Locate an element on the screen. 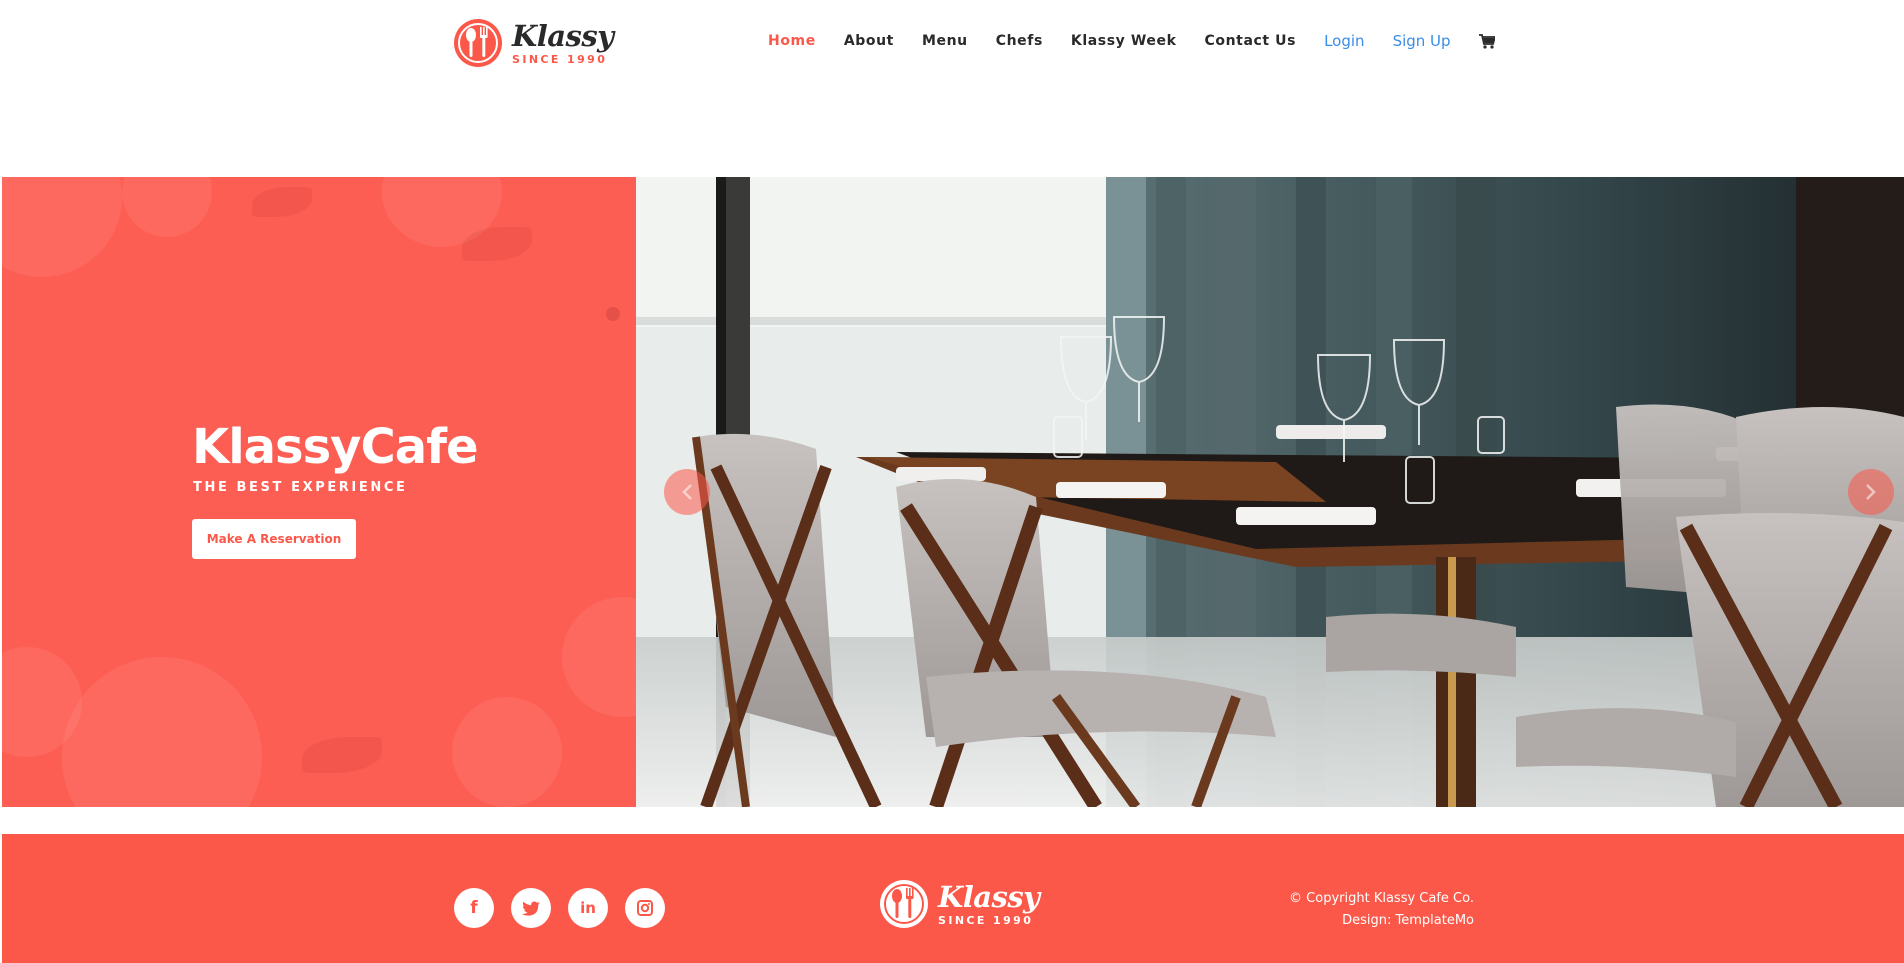 This screenshot has height=963, width=1904. nav-home: Home is located at coordinates (792, 41).